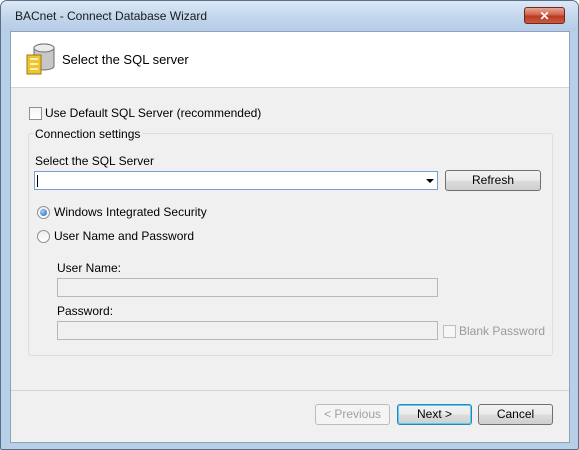 This screenshot has height=450, width=579. What do you see at coordinates (493, 180) in the screenshot?
I see `refresh-button: Refresh` at bounding box center [493, 180].